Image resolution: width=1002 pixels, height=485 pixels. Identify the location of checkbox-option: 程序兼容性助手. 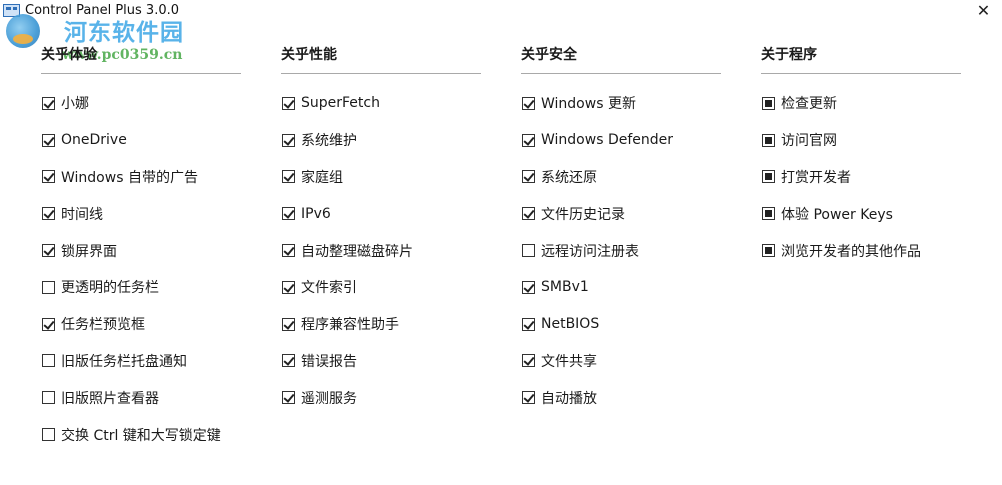
(381, 324).